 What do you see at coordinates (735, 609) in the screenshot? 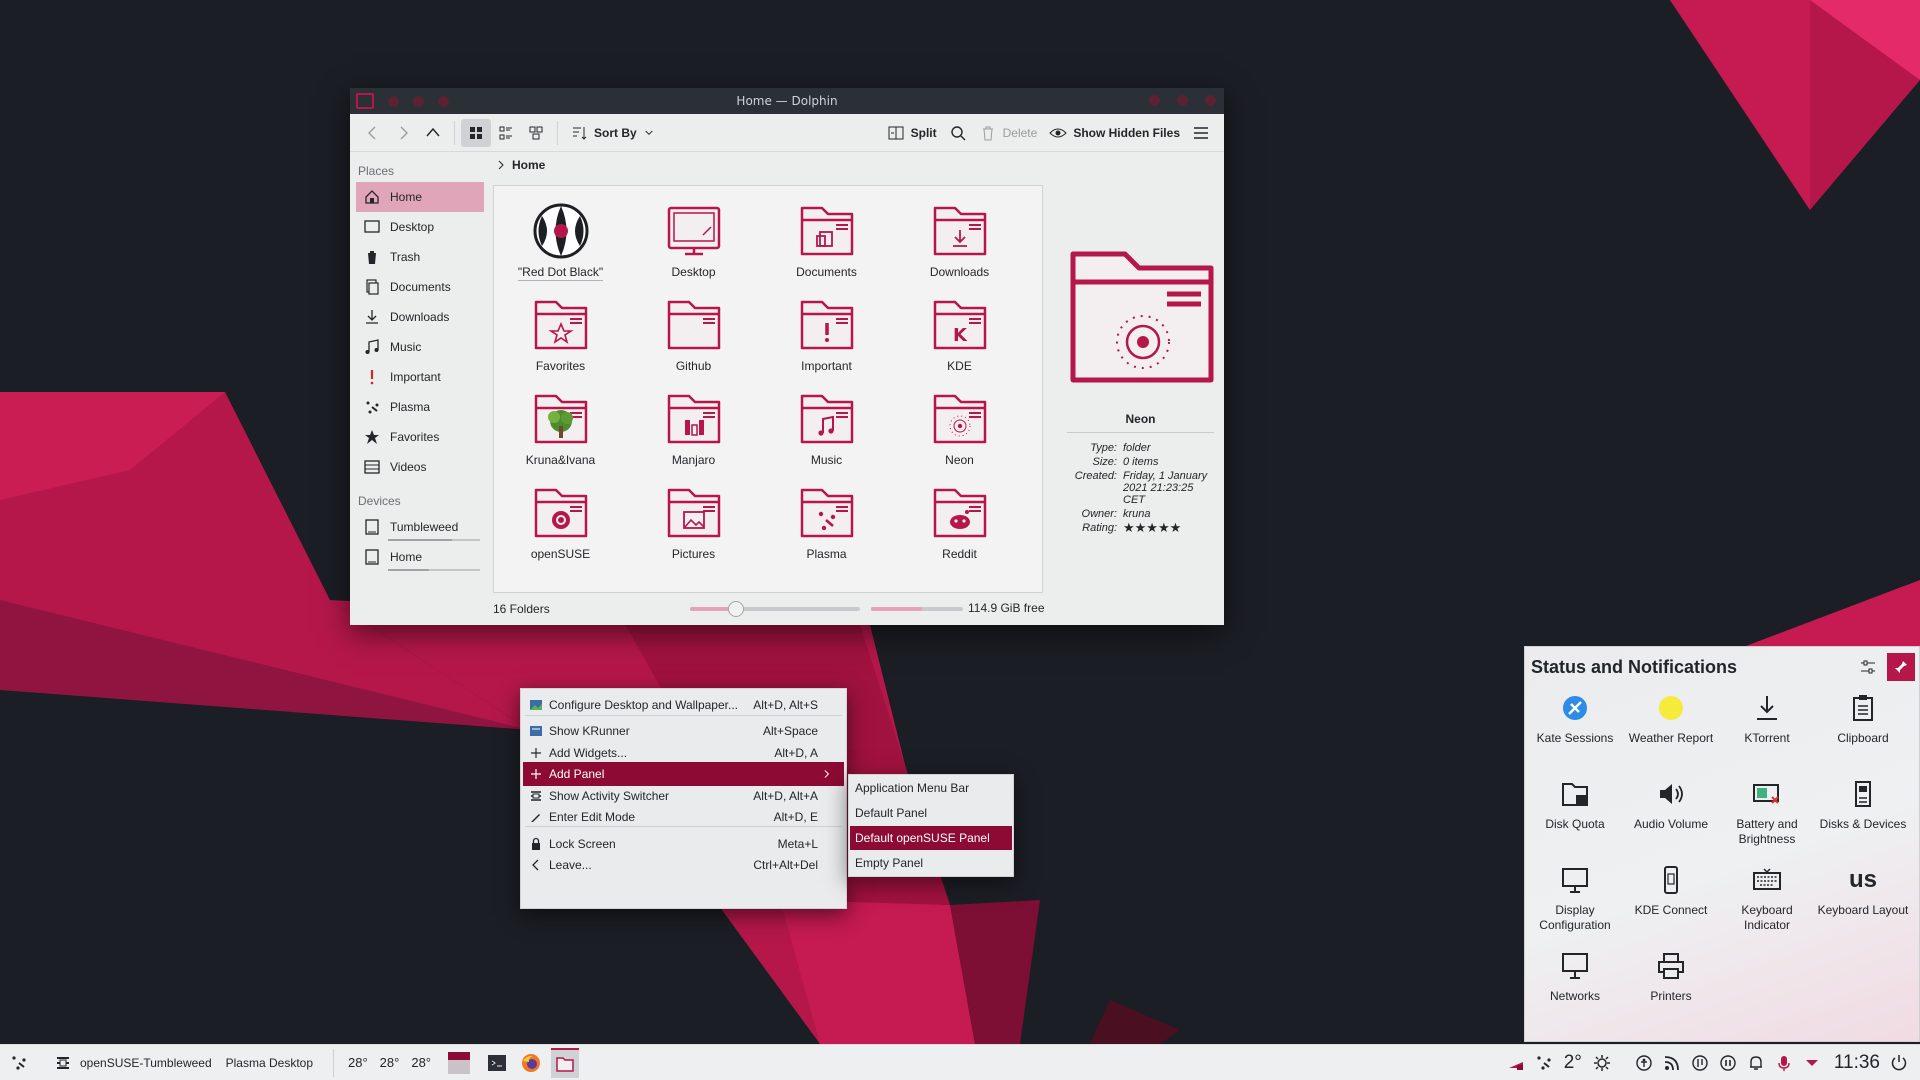
I see `zoom-slider-handle` at bounding box center [735, 609].